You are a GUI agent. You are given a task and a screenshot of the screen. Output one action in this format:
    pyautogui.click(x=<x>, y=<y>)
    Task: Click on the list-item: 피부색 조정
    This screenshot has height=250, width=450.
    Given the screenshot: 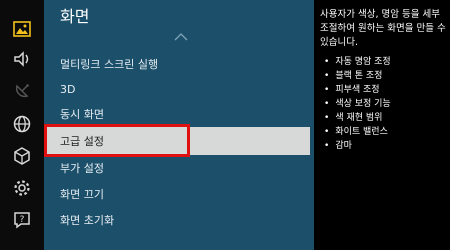 What is the action you would take?
    pyautogui.click(x=357, y=90)
    